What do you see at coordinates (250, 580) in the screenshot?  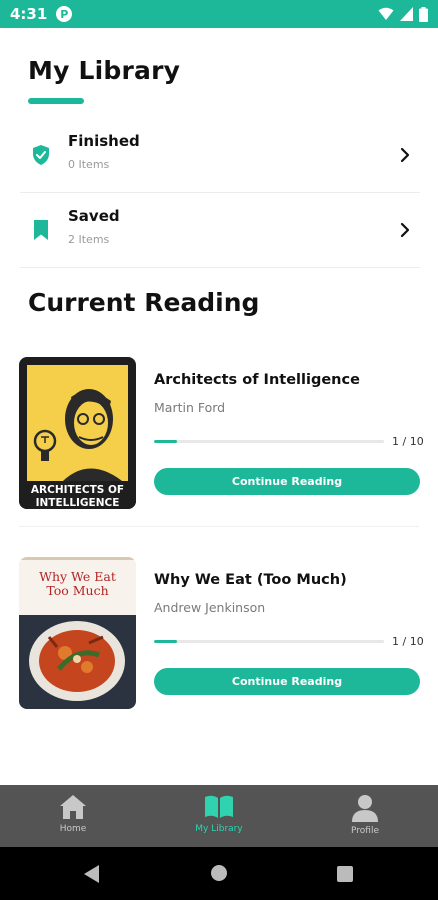 I see `book-title: Why We Eat (Too Much)` at bounding box center [250, 580].